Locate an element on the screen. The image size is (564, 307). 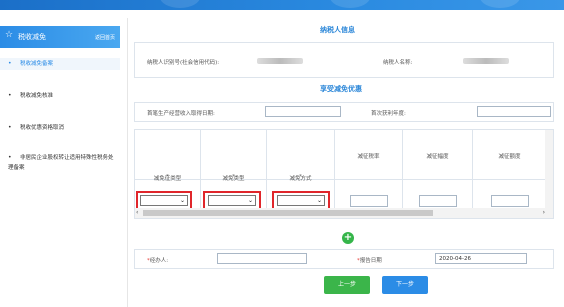
taxpayer-section-title: 纳税人信息 is located at coordinates (337, 30).